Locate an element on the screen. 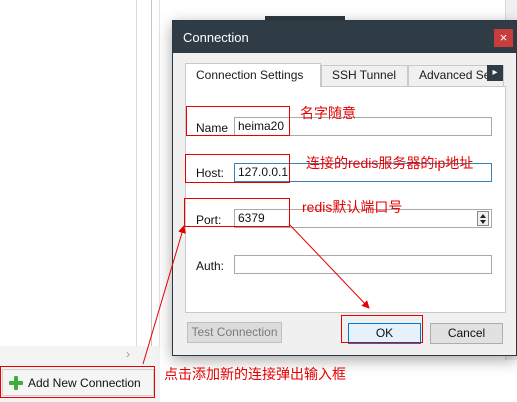 This screenshot has width=517, height=402. add-connection-annotation: 点击添加新的连接弹出输入框 is located at coordinates (255, 374).